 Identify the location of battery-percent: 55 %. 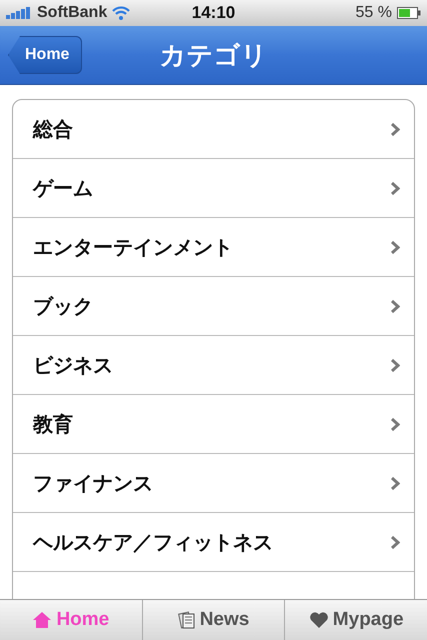
(374, 13).